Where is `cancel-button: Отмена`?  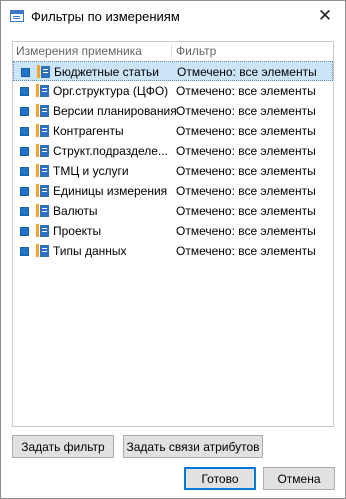 cancel-button: Отмена is located at coordinates (299, 478).